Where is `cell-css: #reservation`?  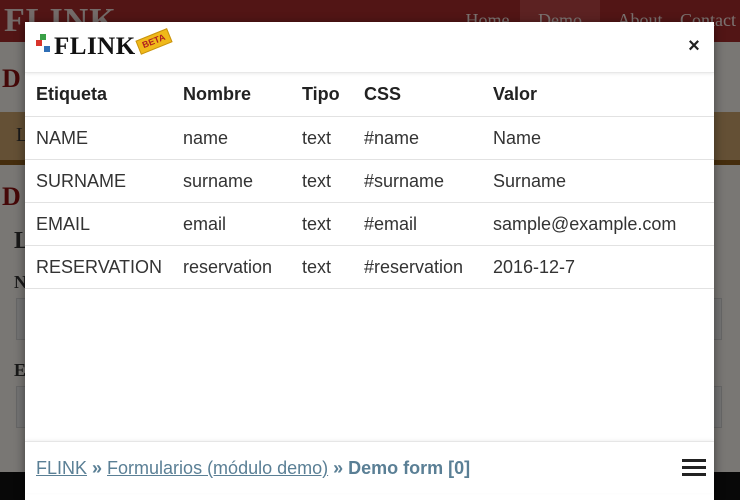 cell-css: #reservation is located at coordinates (428, 267).